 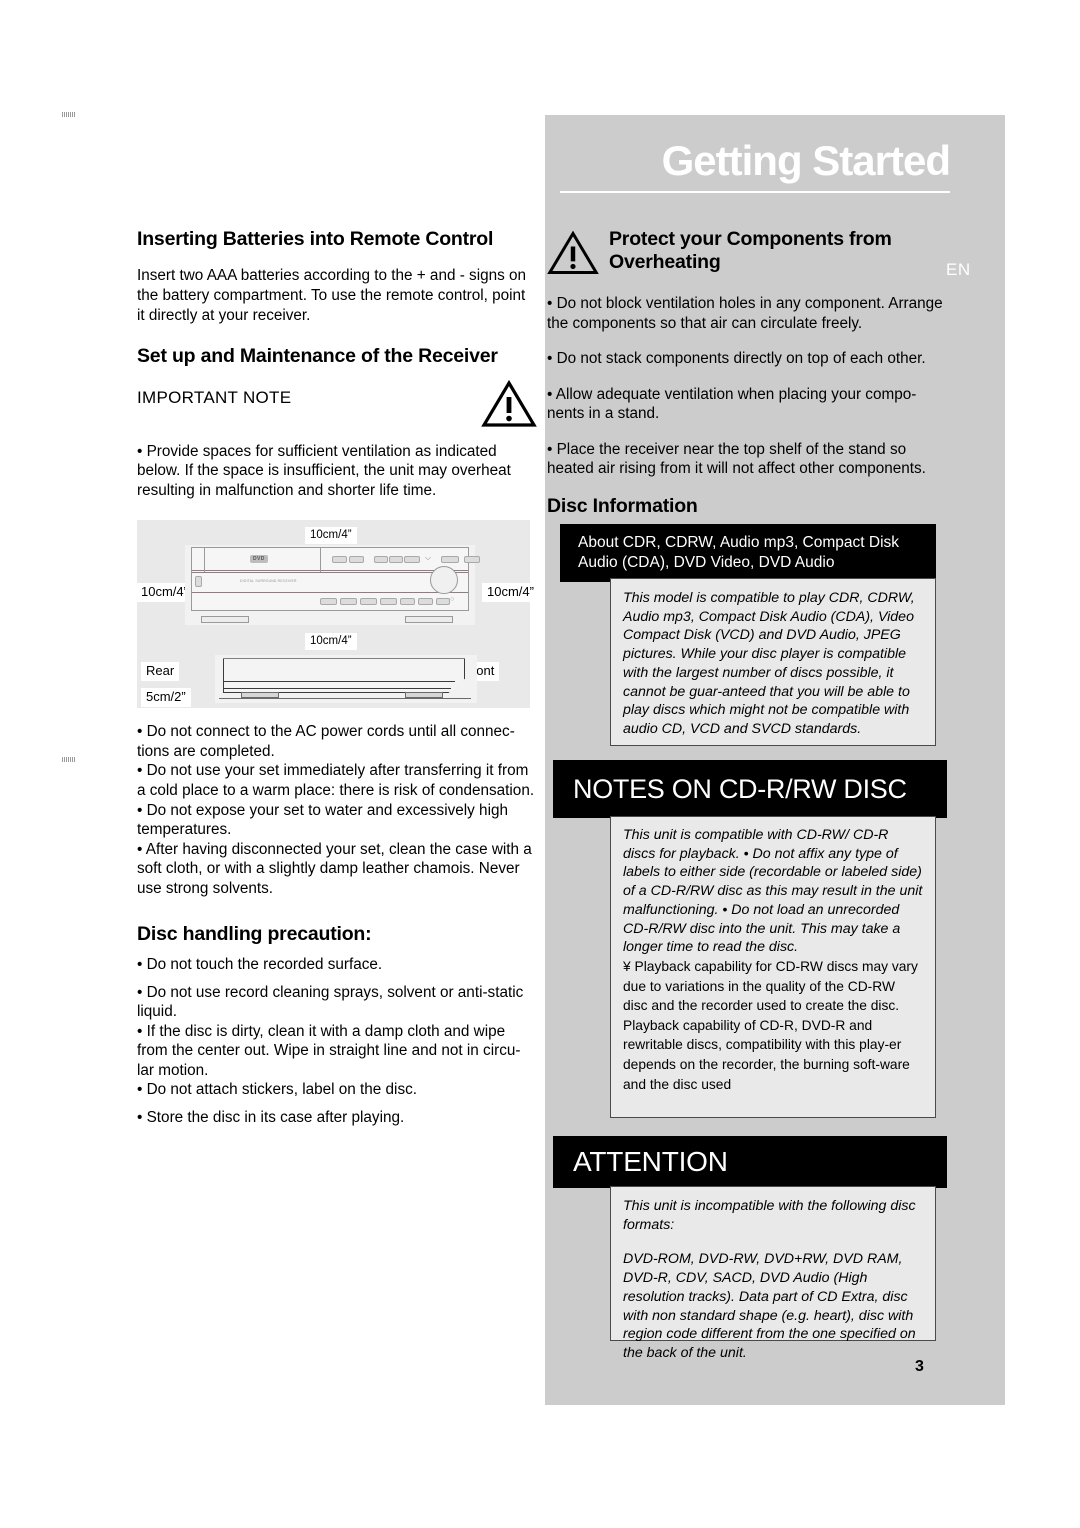 I want to click on receiver-model-text: DIGITAL SURROUND RECEIVER, so click(x=268, y=581).